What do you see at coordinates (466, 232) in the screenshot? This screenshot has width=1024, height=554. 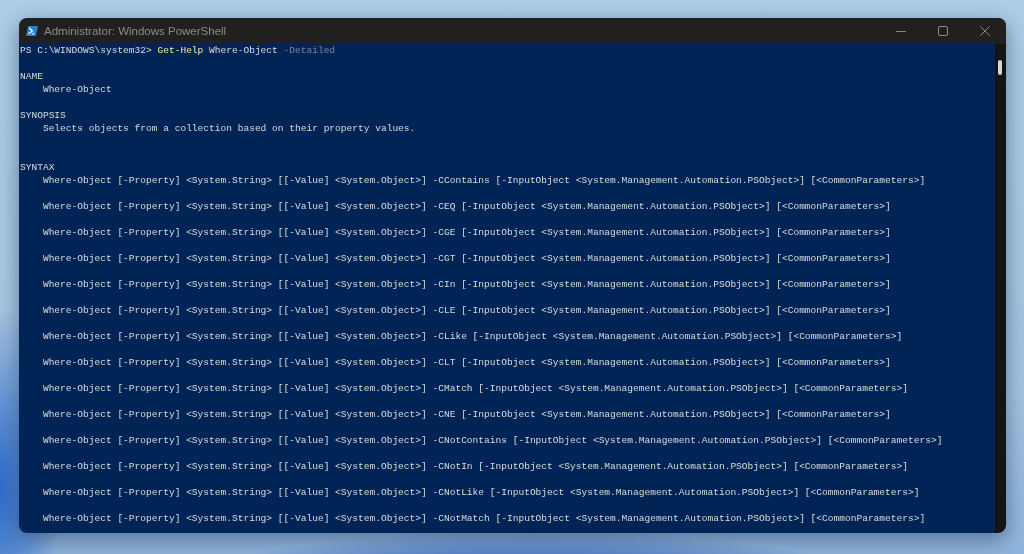 I see `syntax-line: Where-Object [-Property] <System.String> [[-Value] <System.Object>] -CGE [-InputObject <System.Management.Automation.PSObject>] [<CommonParameters>]` at bounding box center [466, 232].